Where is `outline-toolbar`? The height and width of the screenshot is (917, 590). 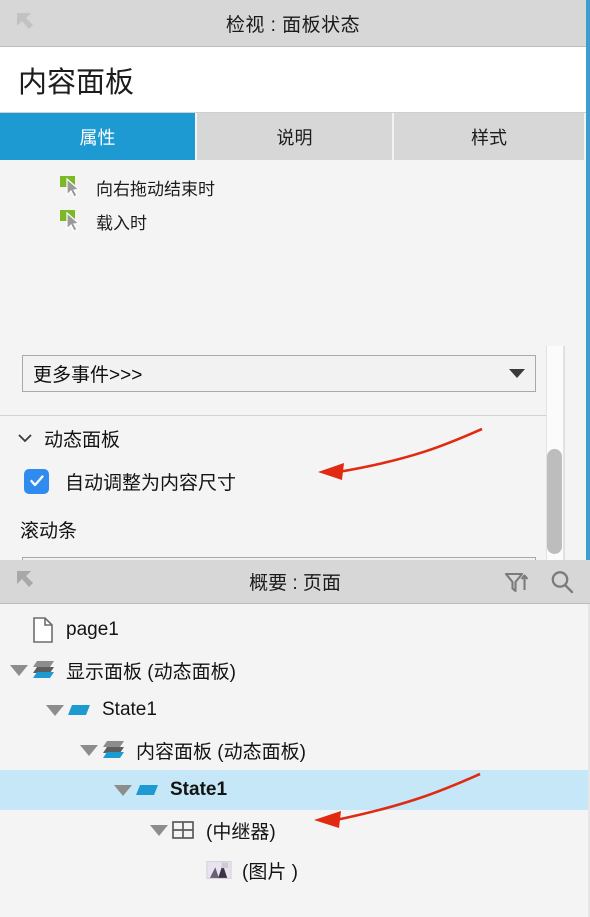
outline-toolbar is located at coordinates (539, 582).